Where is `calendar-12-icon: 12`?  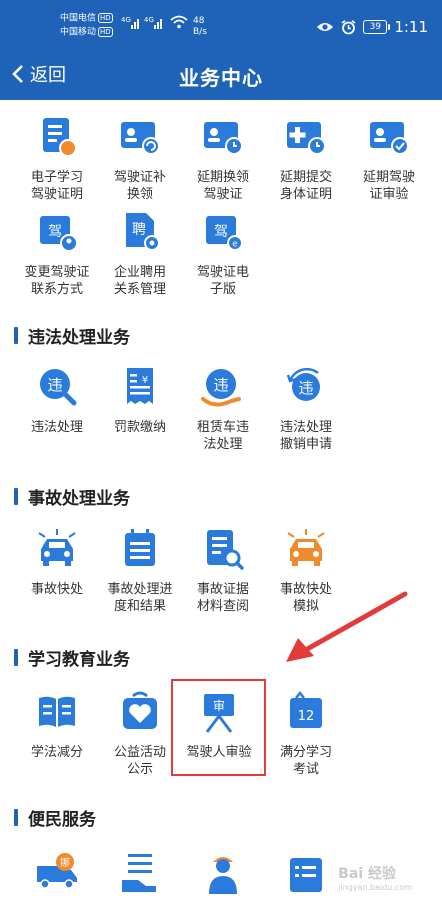 calendar-12-icon: 12 is located at coordinates (306, 709).